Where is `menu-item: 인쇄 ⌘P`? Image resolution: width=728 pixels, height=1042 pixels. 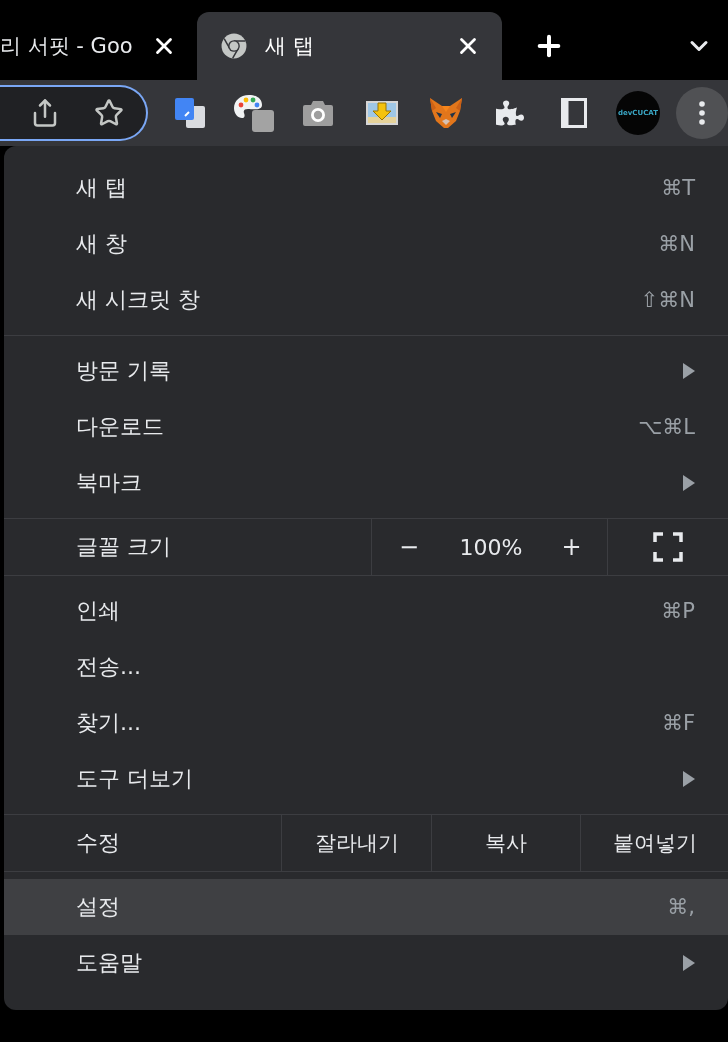
menu-item: 인쇄 ⌘P is located at coordinates (366, 611).